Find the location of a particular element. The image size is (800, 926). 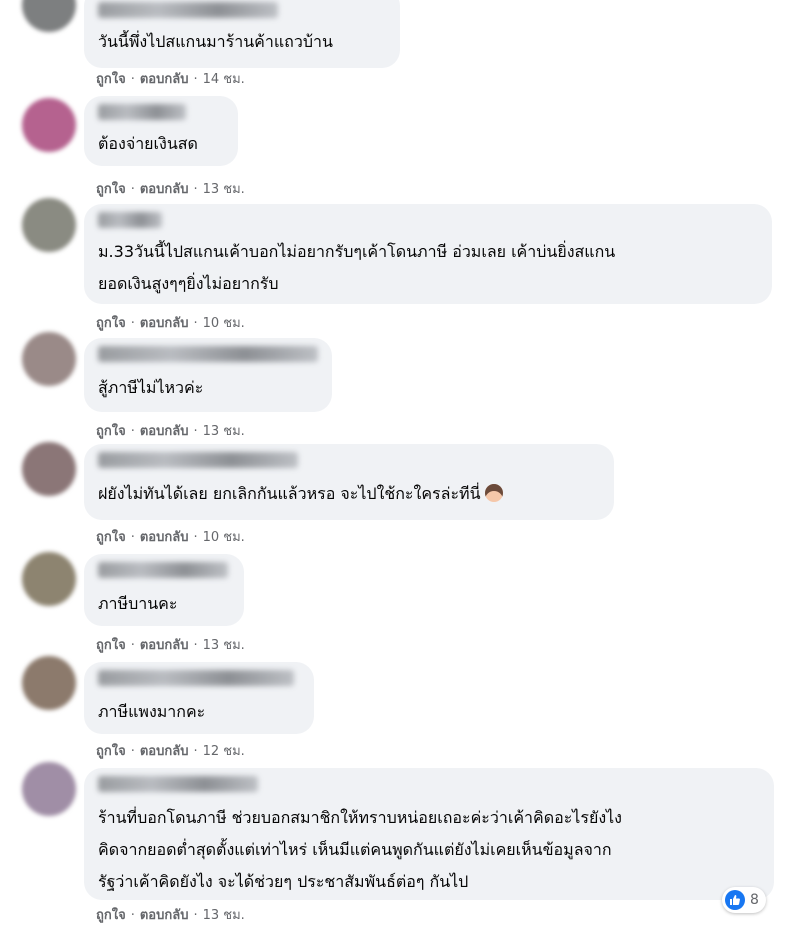

timestamp: 14 ชม. is located at coordinates (224, 79).